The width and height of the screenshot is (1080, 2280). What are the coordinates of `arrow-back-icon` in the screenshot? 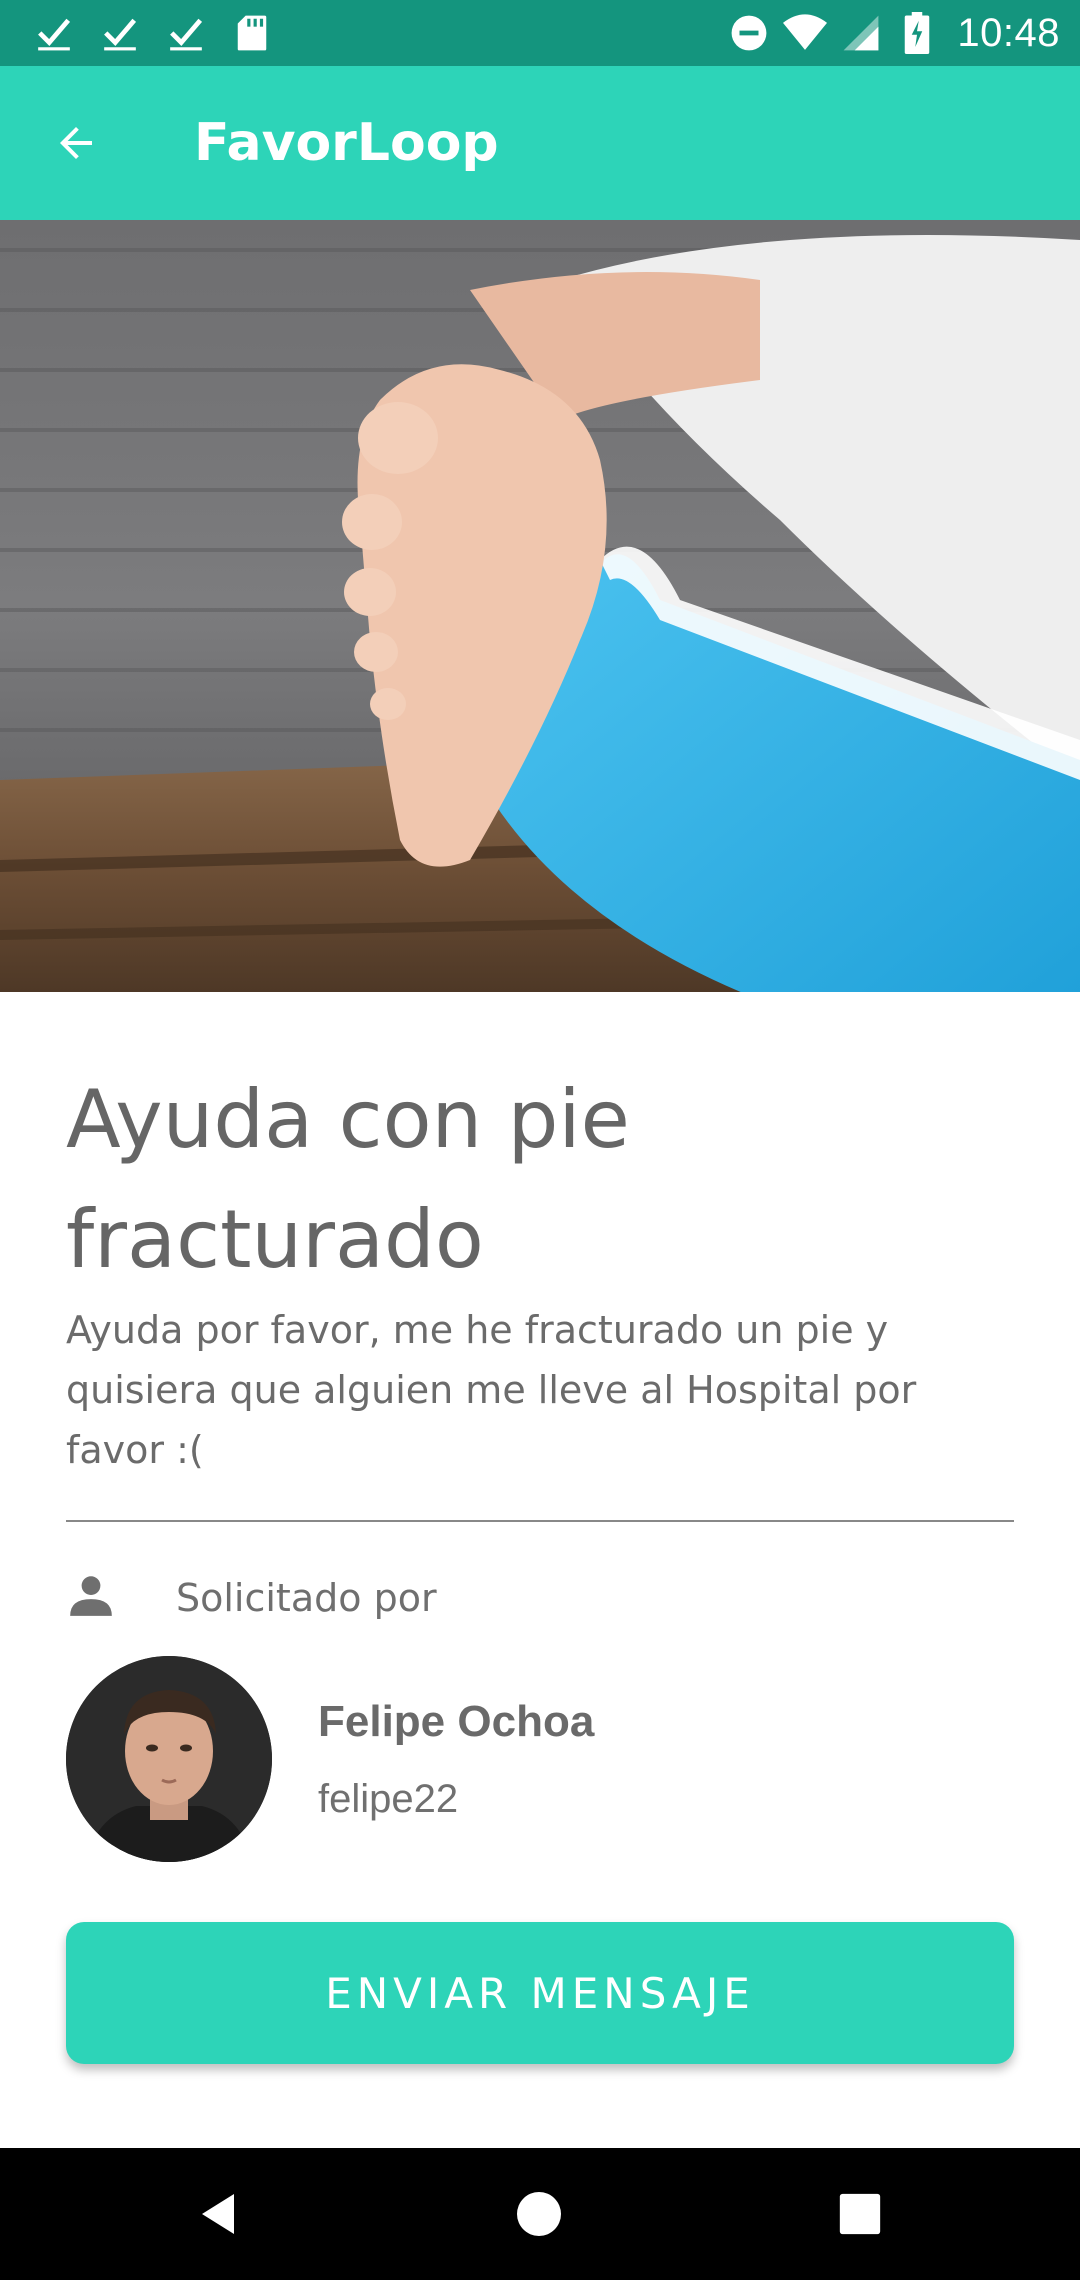 It's located at (76, 143).